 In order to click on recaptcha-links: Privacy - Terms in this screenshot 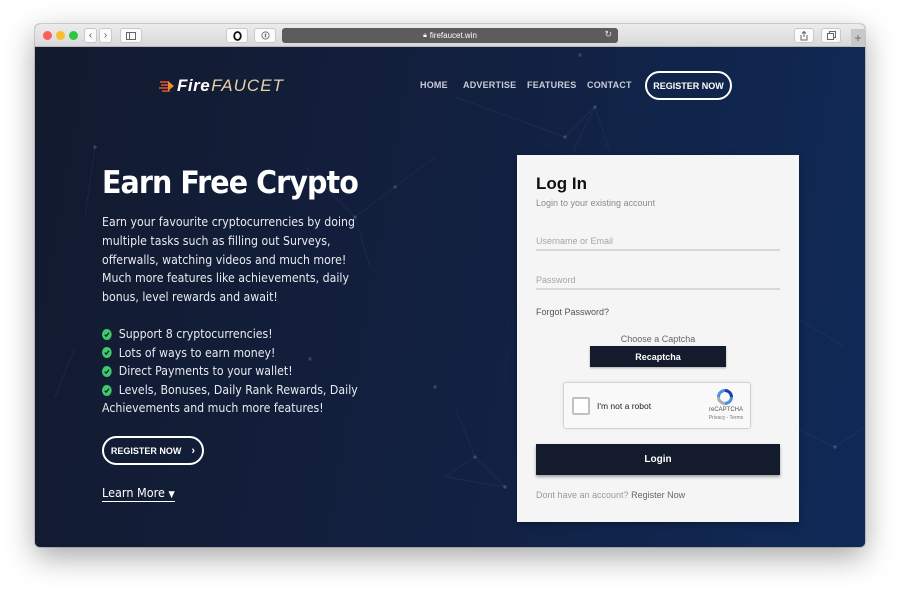, I will do `click(726, 418)`.